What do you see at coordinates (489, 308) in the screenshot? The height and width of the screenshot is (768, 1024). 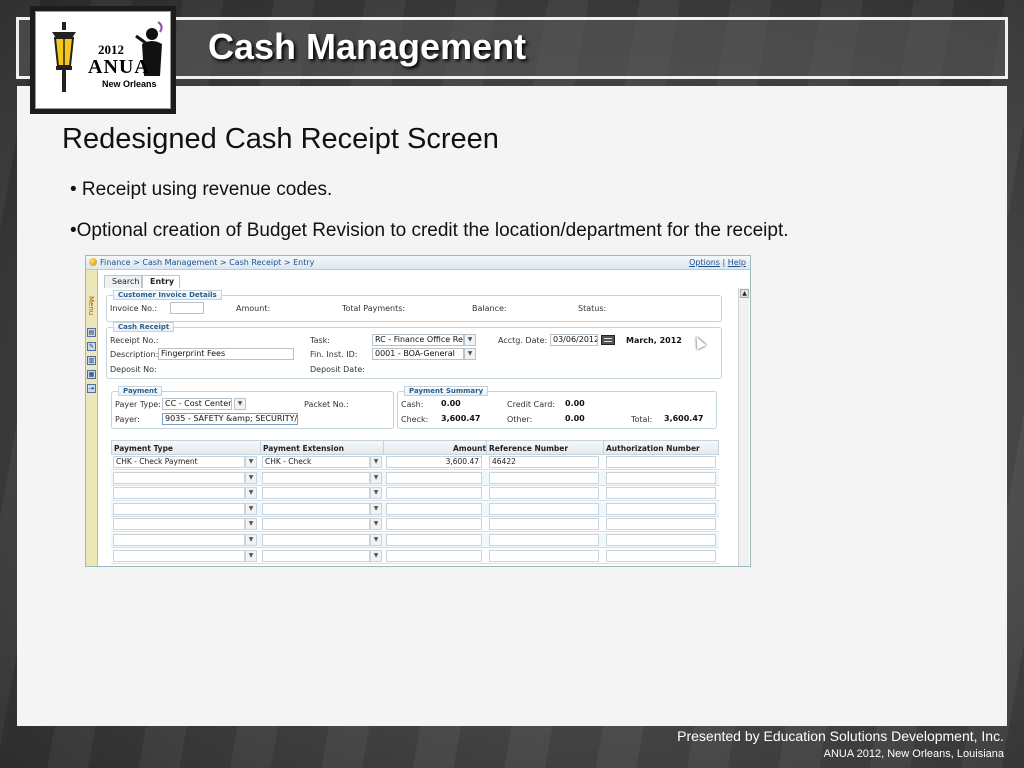 I see `balance-label: Balance:` at bounding box center [489, 308].